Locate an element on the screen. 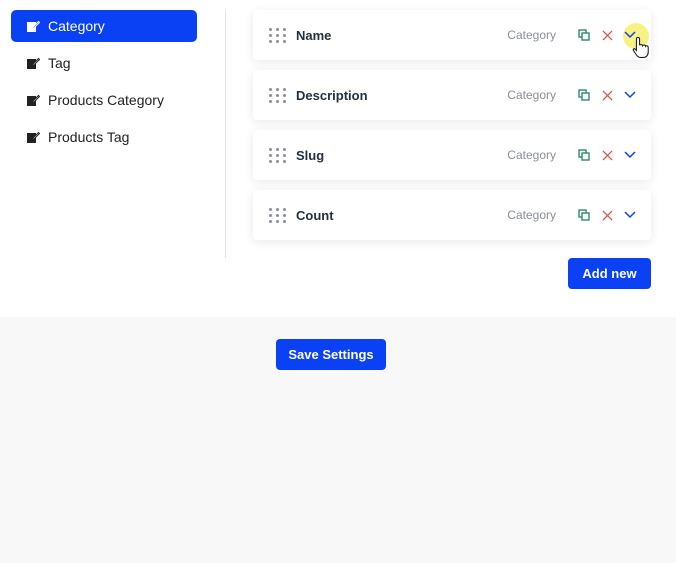 This screenshot has width=676, height=563. field-row-slug: Slug Category is located at coordinates (452, 155).